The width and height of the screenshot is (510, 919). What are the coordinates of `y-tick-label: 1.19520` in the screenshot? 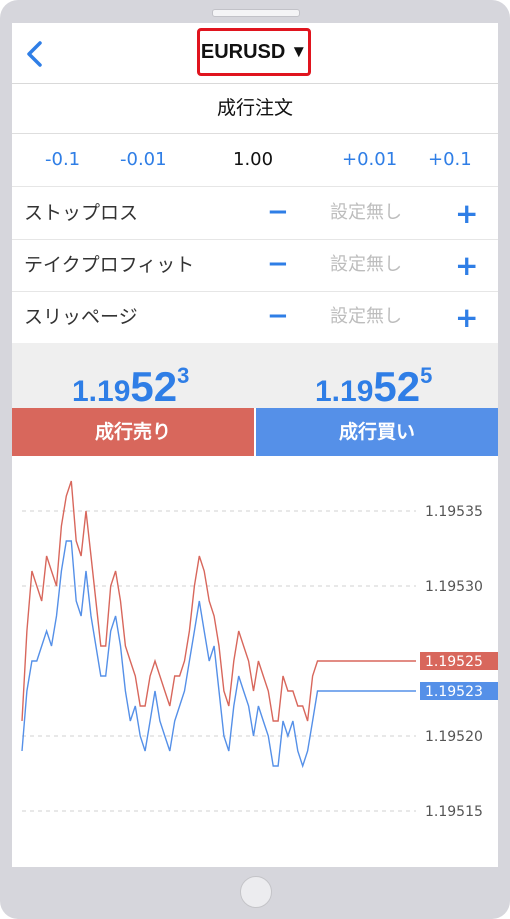 It's located at (454, 737).